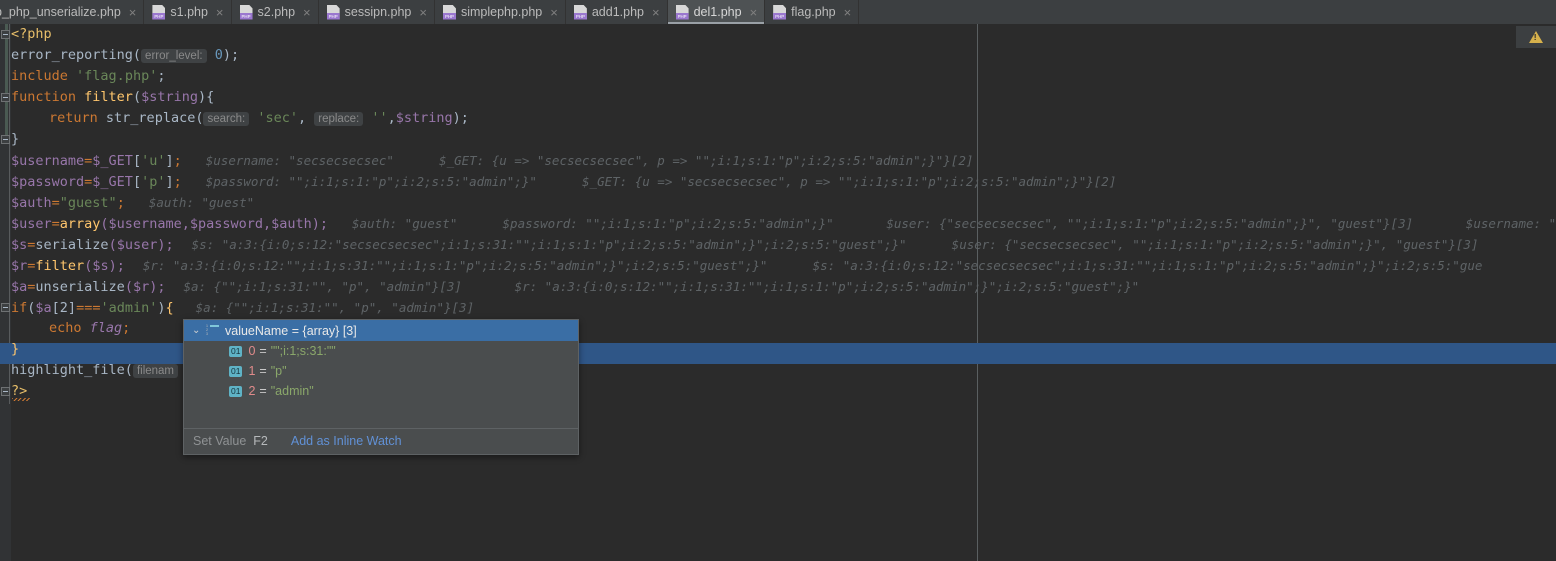 Image resolution: width=1556 pixels, height=561 pixels. I want to click on popup-entry-0: 01 0 = "";i:1;s:31:"", so click(381, 351).